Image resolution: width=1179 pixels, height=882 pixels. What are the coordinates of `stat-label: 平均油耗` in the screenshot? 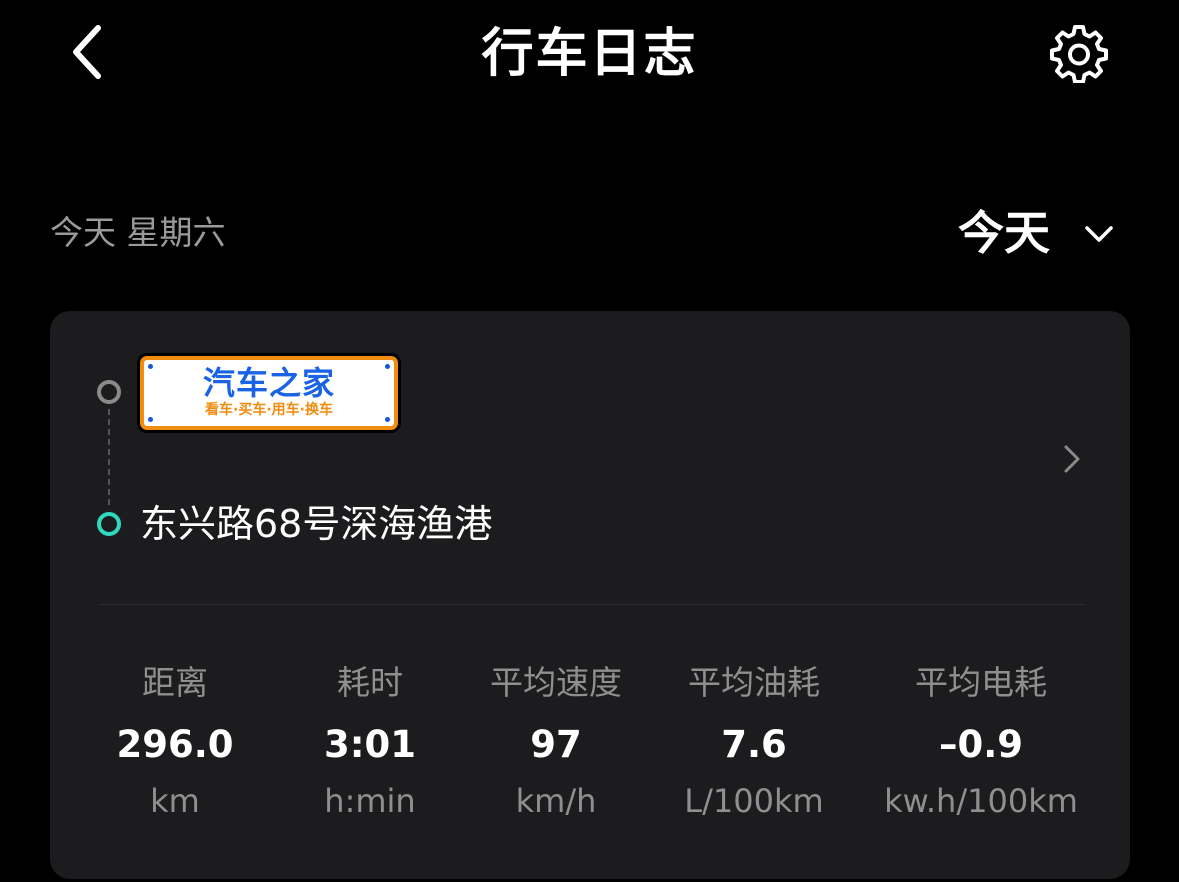 It's located at (754, 682).